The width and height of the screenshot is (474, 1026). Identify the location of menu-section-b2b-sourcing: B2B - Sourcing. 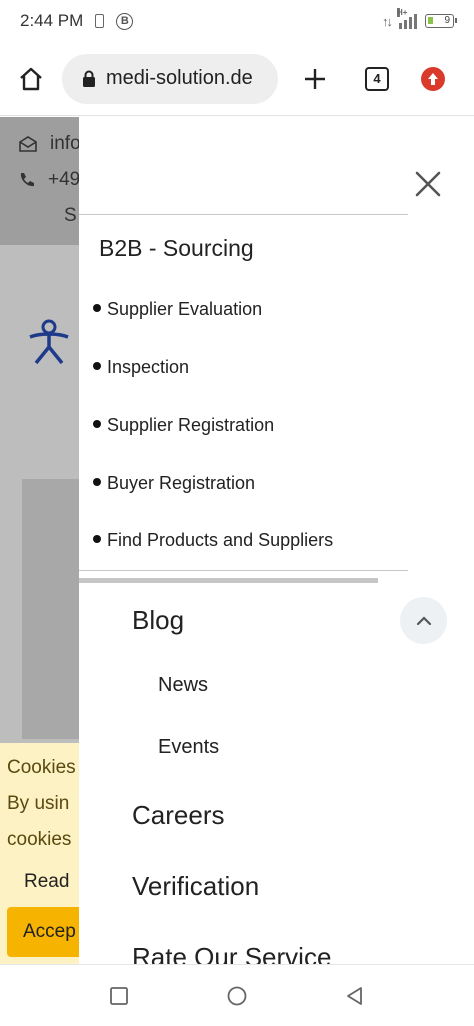
(176, 248).